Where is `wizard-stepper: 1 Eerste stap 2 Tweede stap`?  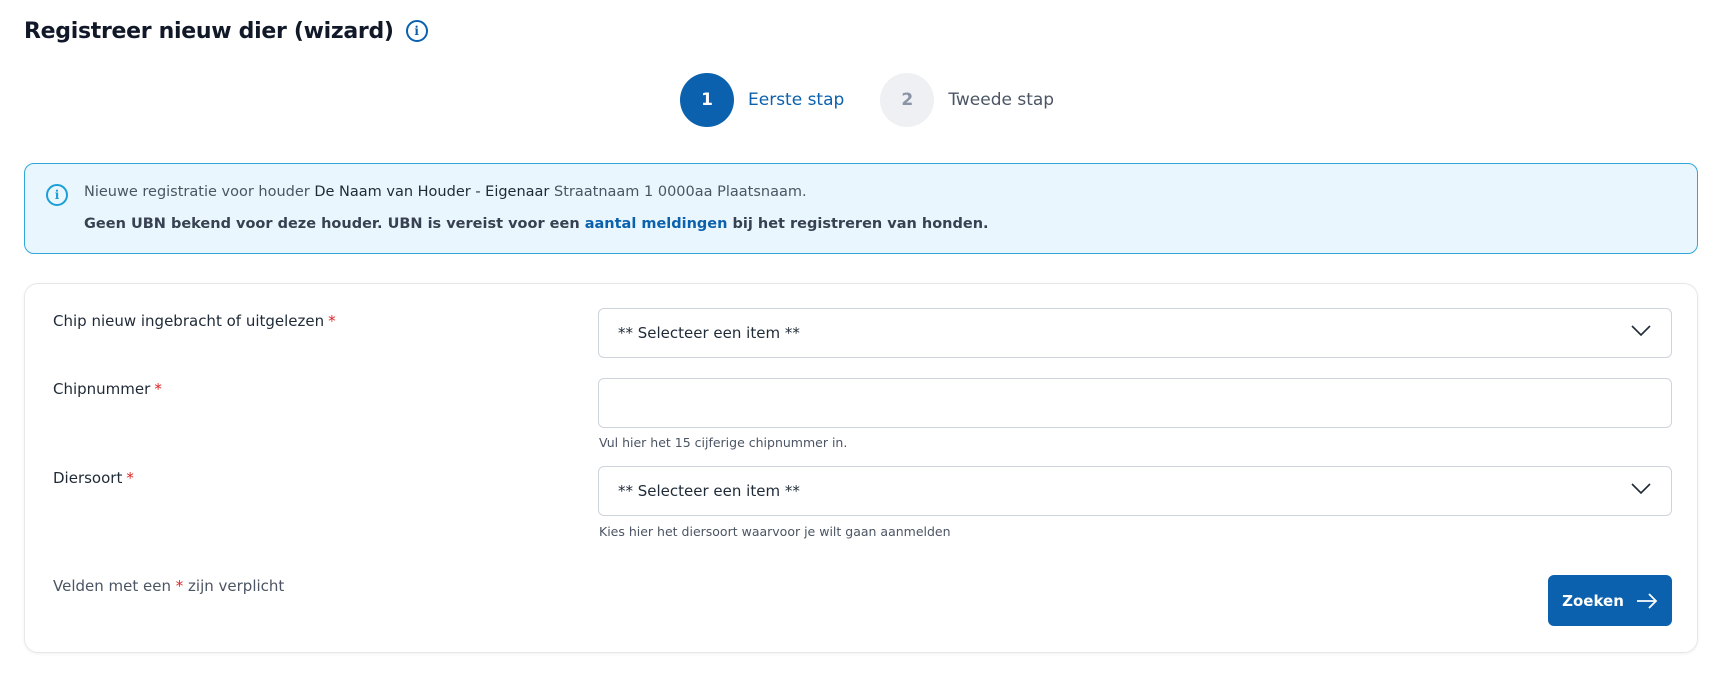 wizard-stepper: 1 Eerste stap 2 Tweede stap is located at coordinates (885, 100).